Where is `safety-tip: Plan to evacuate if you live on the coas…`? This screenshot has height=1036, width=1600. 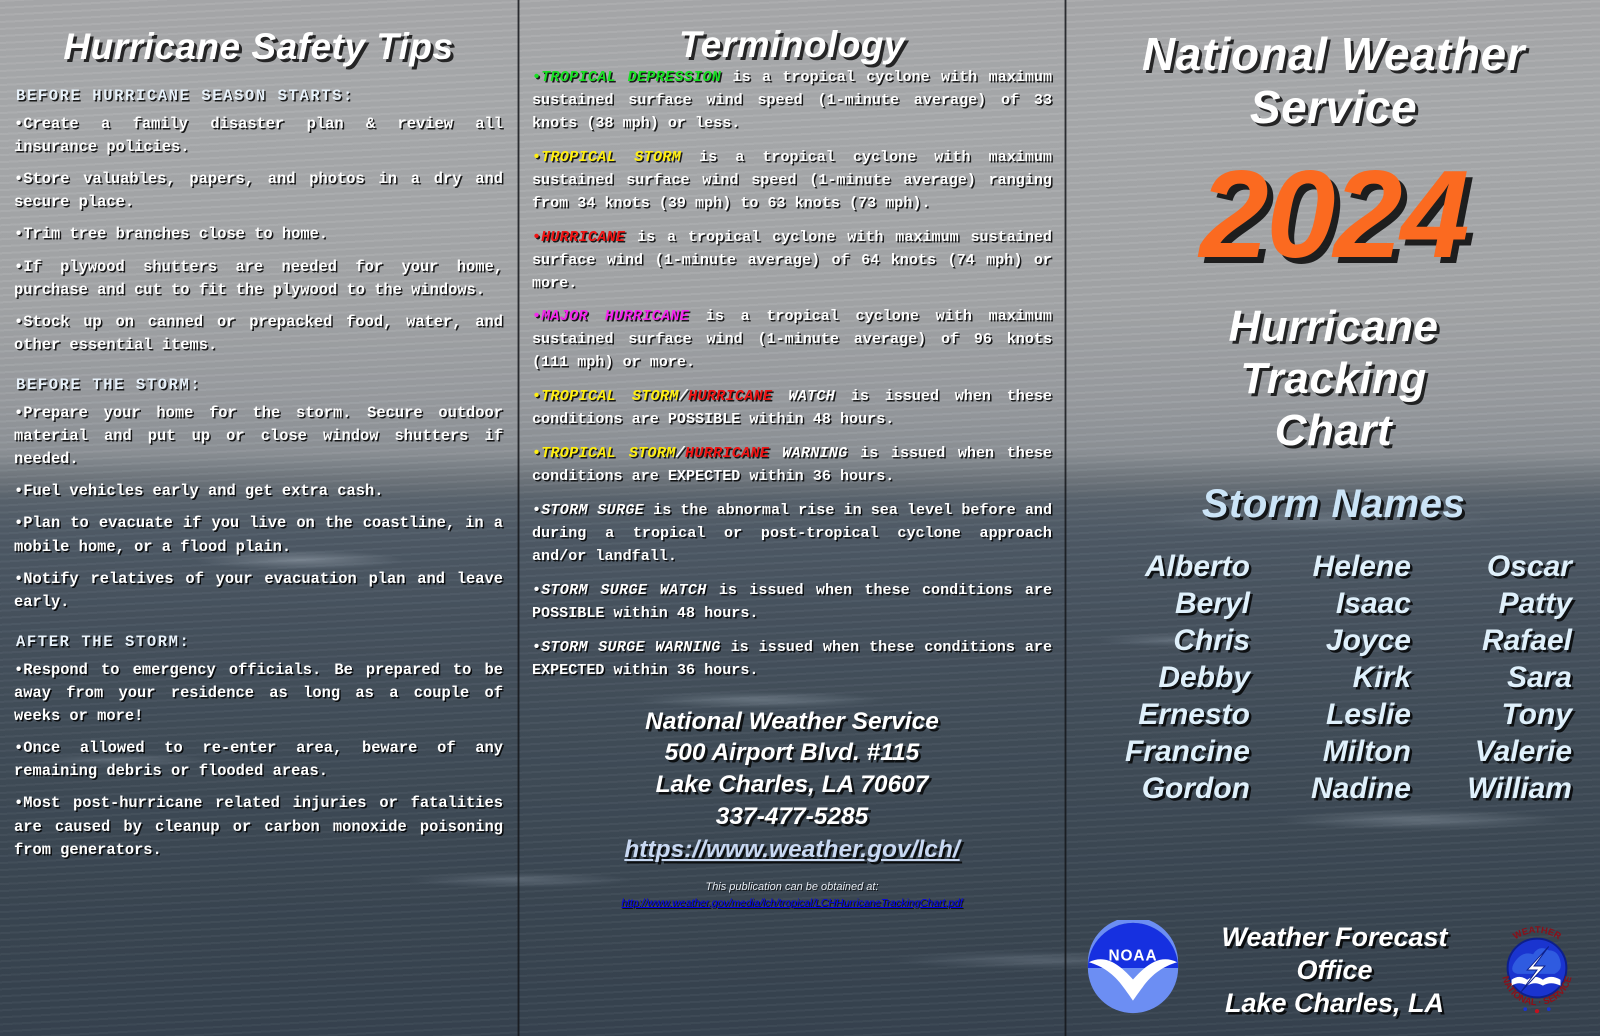
safety-tip: Plan to evacuate if you live on the coas… is located at coordinates (258, 535).